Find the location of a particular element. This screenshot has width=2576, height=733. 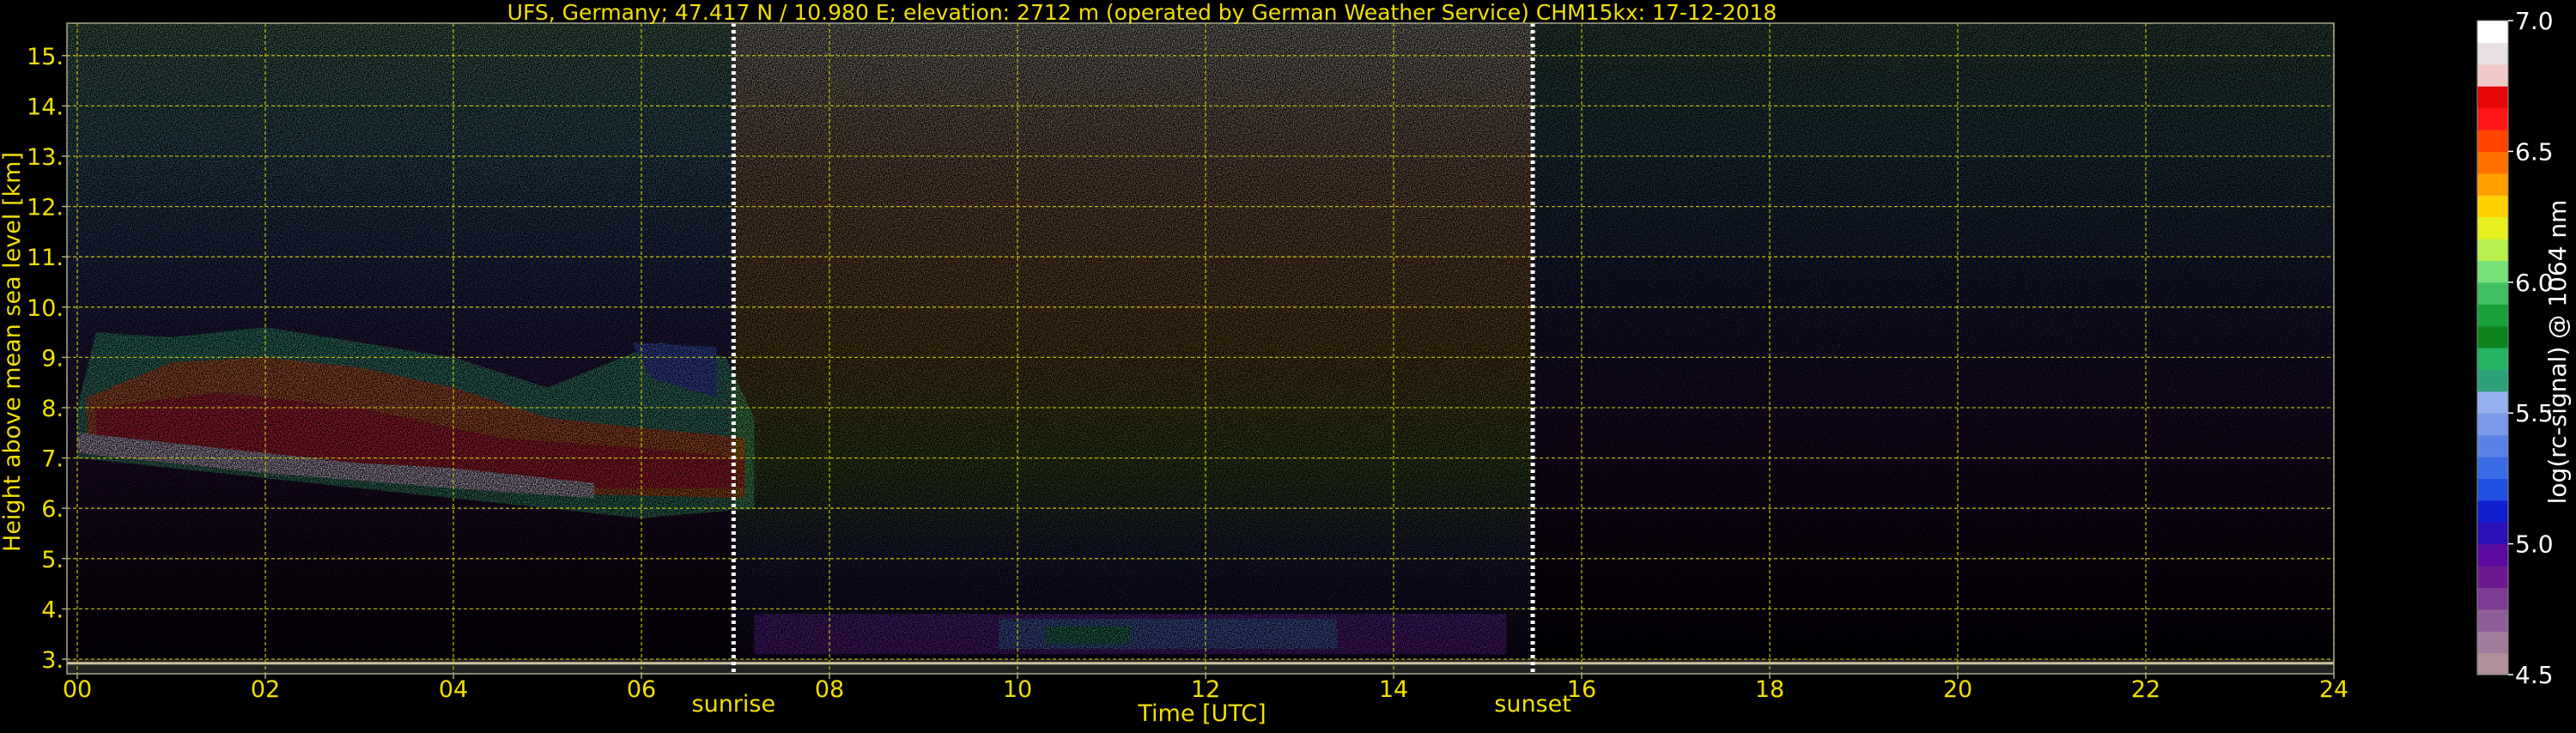

y-tick-label: 8. is located at coordinates (52, 409).